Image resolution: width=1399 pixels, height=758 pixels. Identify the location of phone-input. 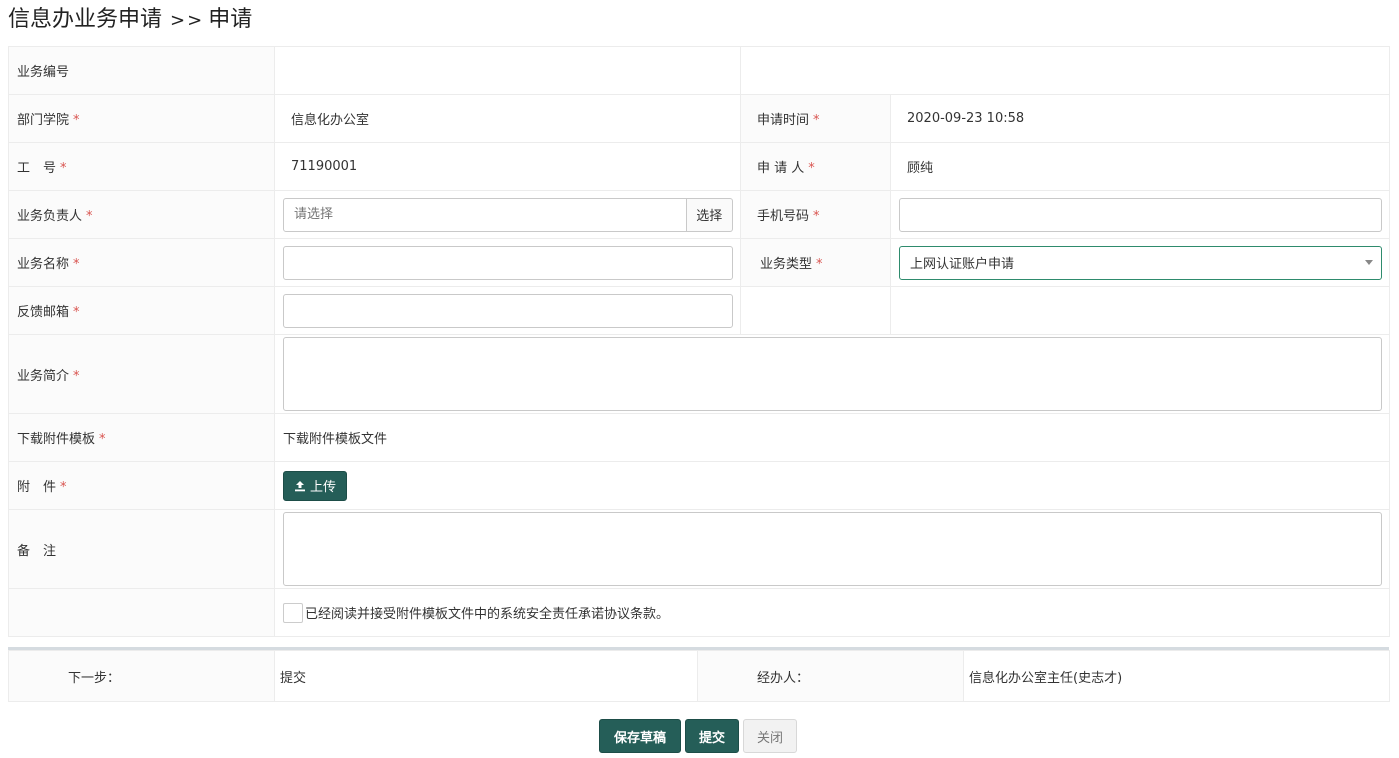
(1140, 214).